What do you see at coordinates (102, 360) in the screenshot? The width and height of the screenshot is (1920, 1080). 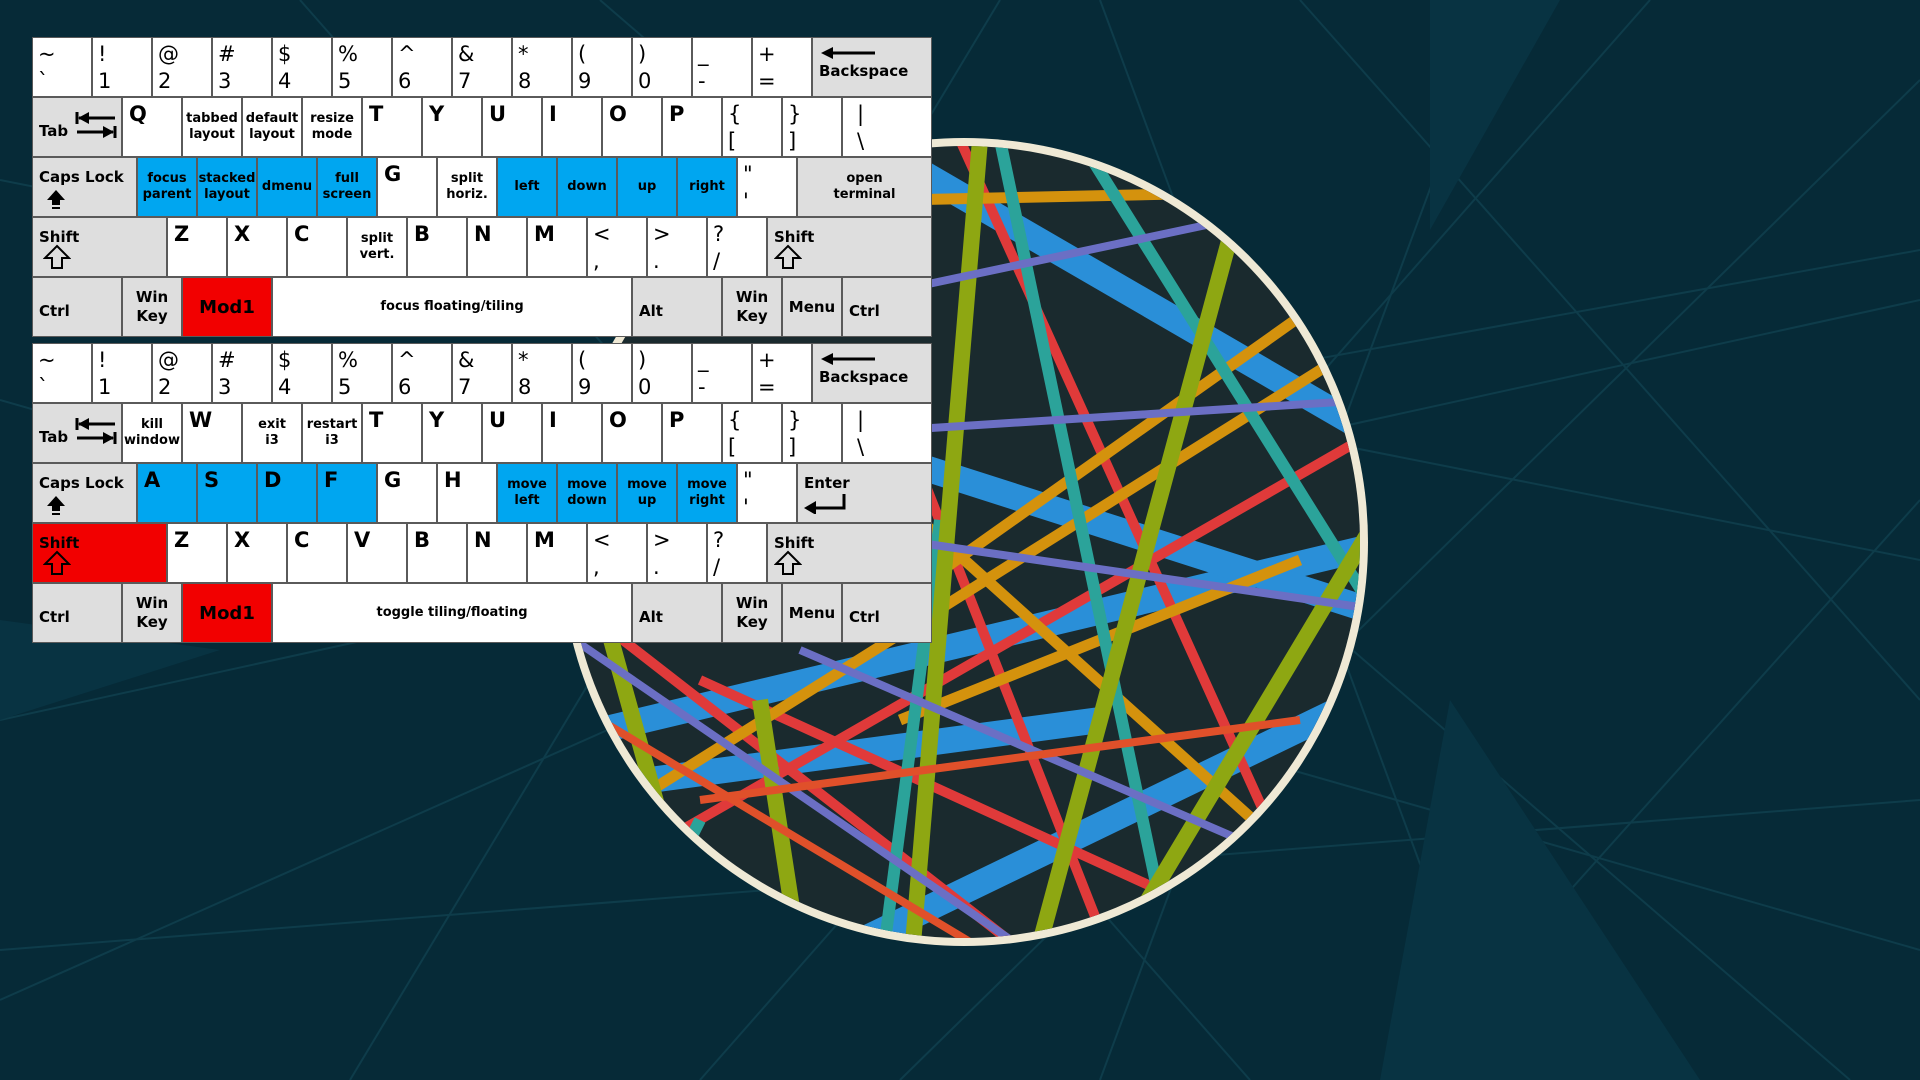 I see `key-top-char: !` at bounding box center [102, 360].